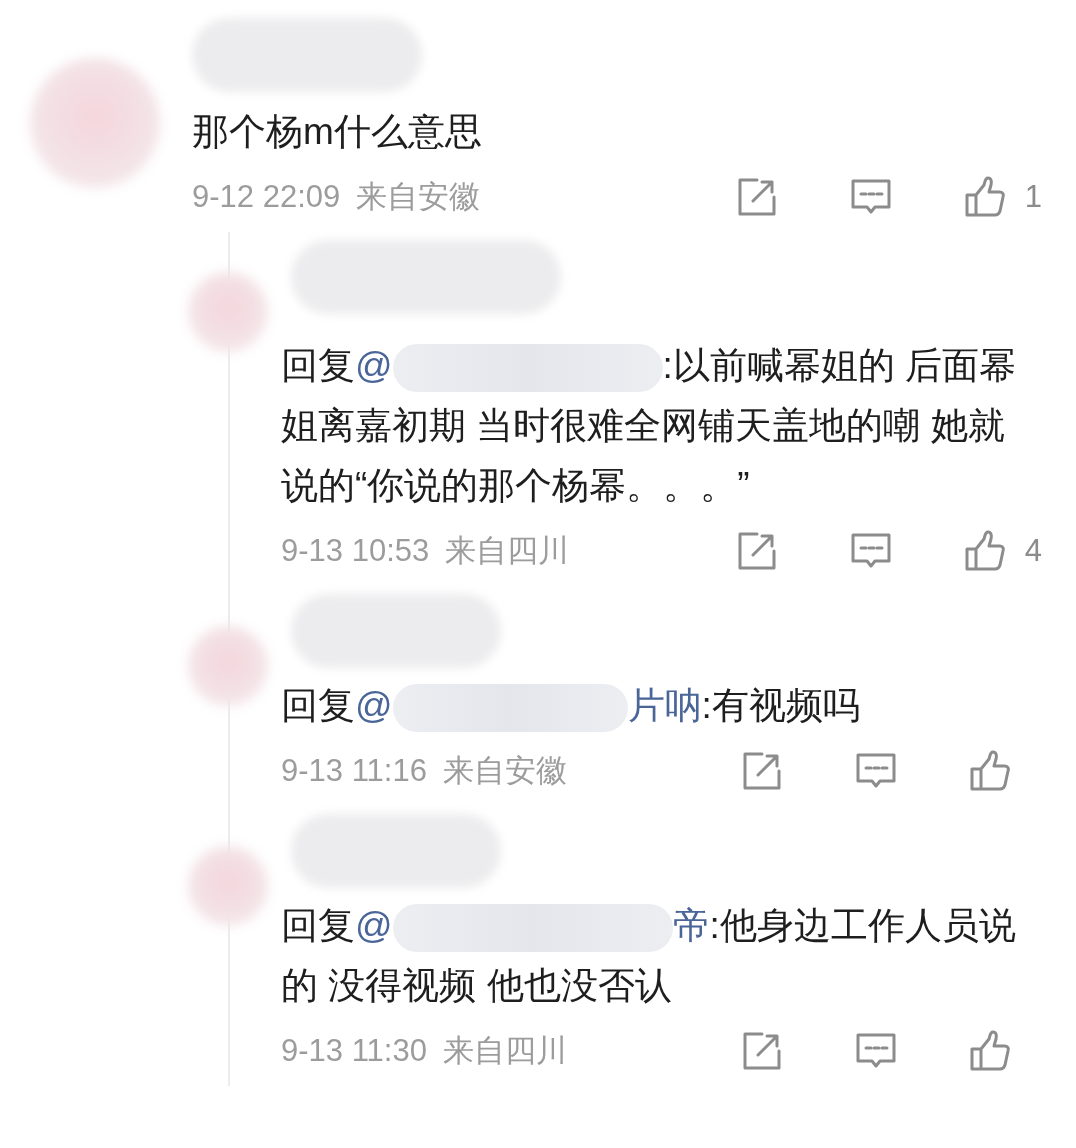 This screenshot has height=1148, width=1076. I want to click on like-count: 4, so click(1033, 551).